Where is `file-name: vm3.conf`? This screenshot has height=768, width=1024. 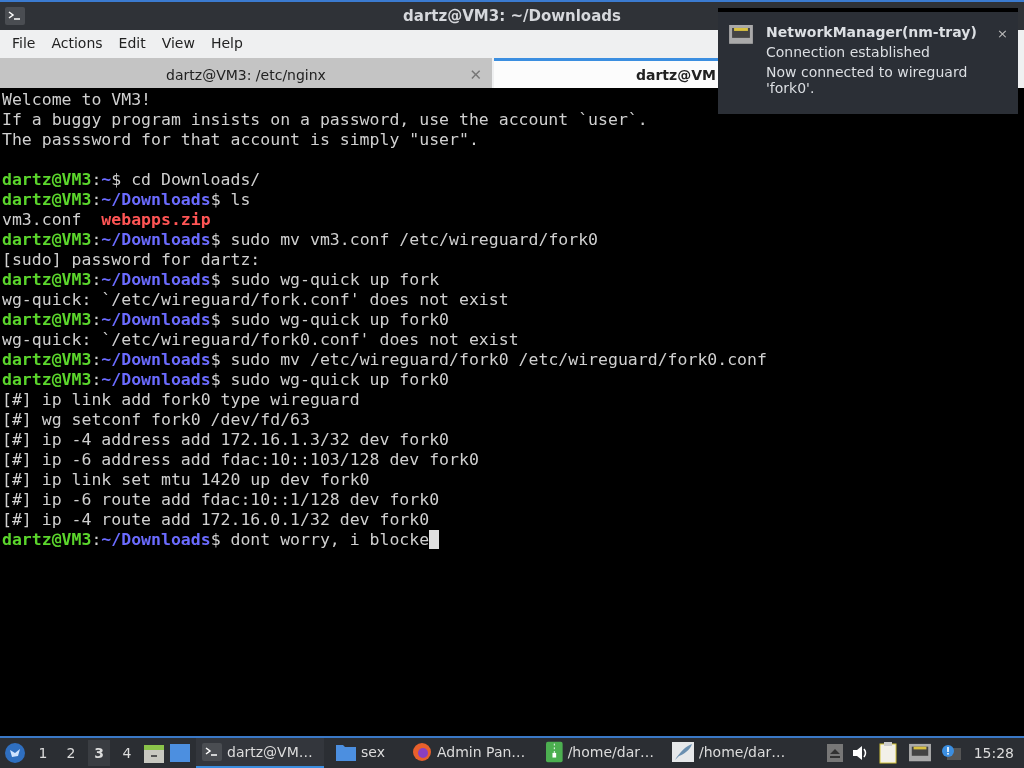 file-name: vm3.conf is located at coordinates (42, 219).